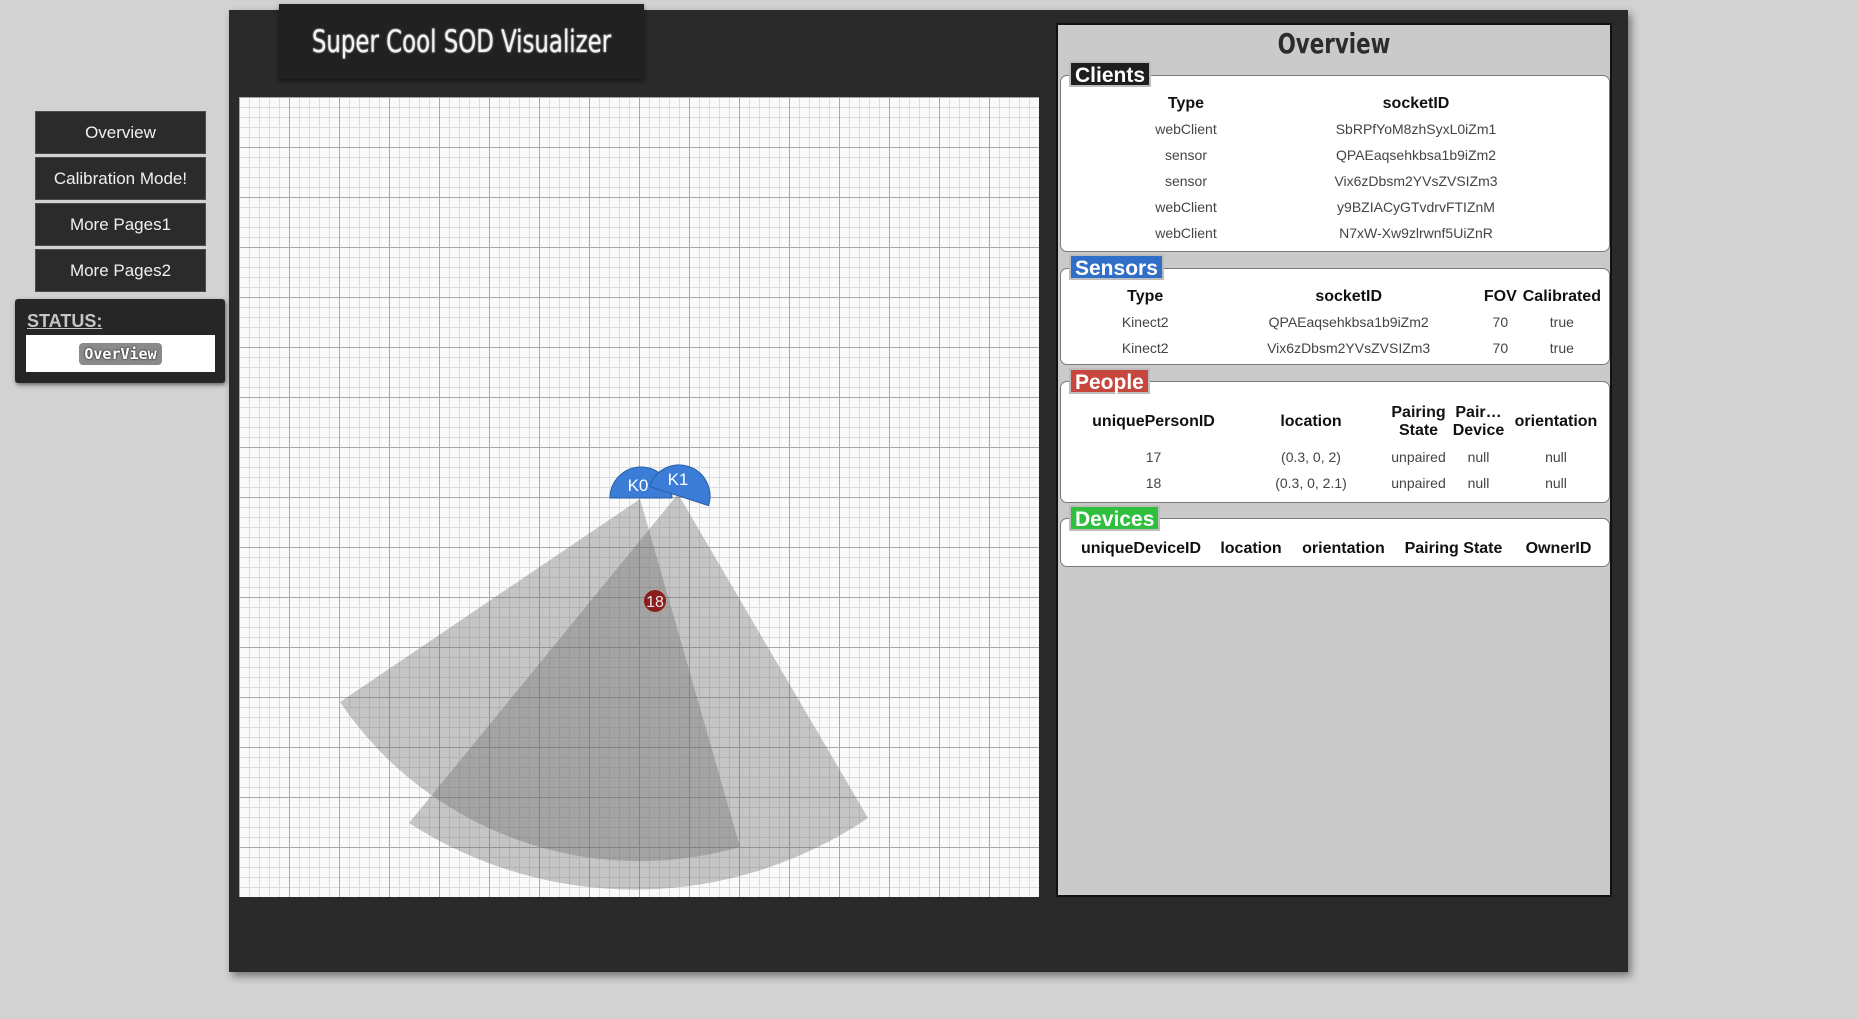 Image resolution: width=1858 pixels, height=1019 pixels. What do you see at coordinates (1418, 421) in the screenshot?
I see `people-header-pairing-state: Pairing State` at bounding box center [1418, 421].